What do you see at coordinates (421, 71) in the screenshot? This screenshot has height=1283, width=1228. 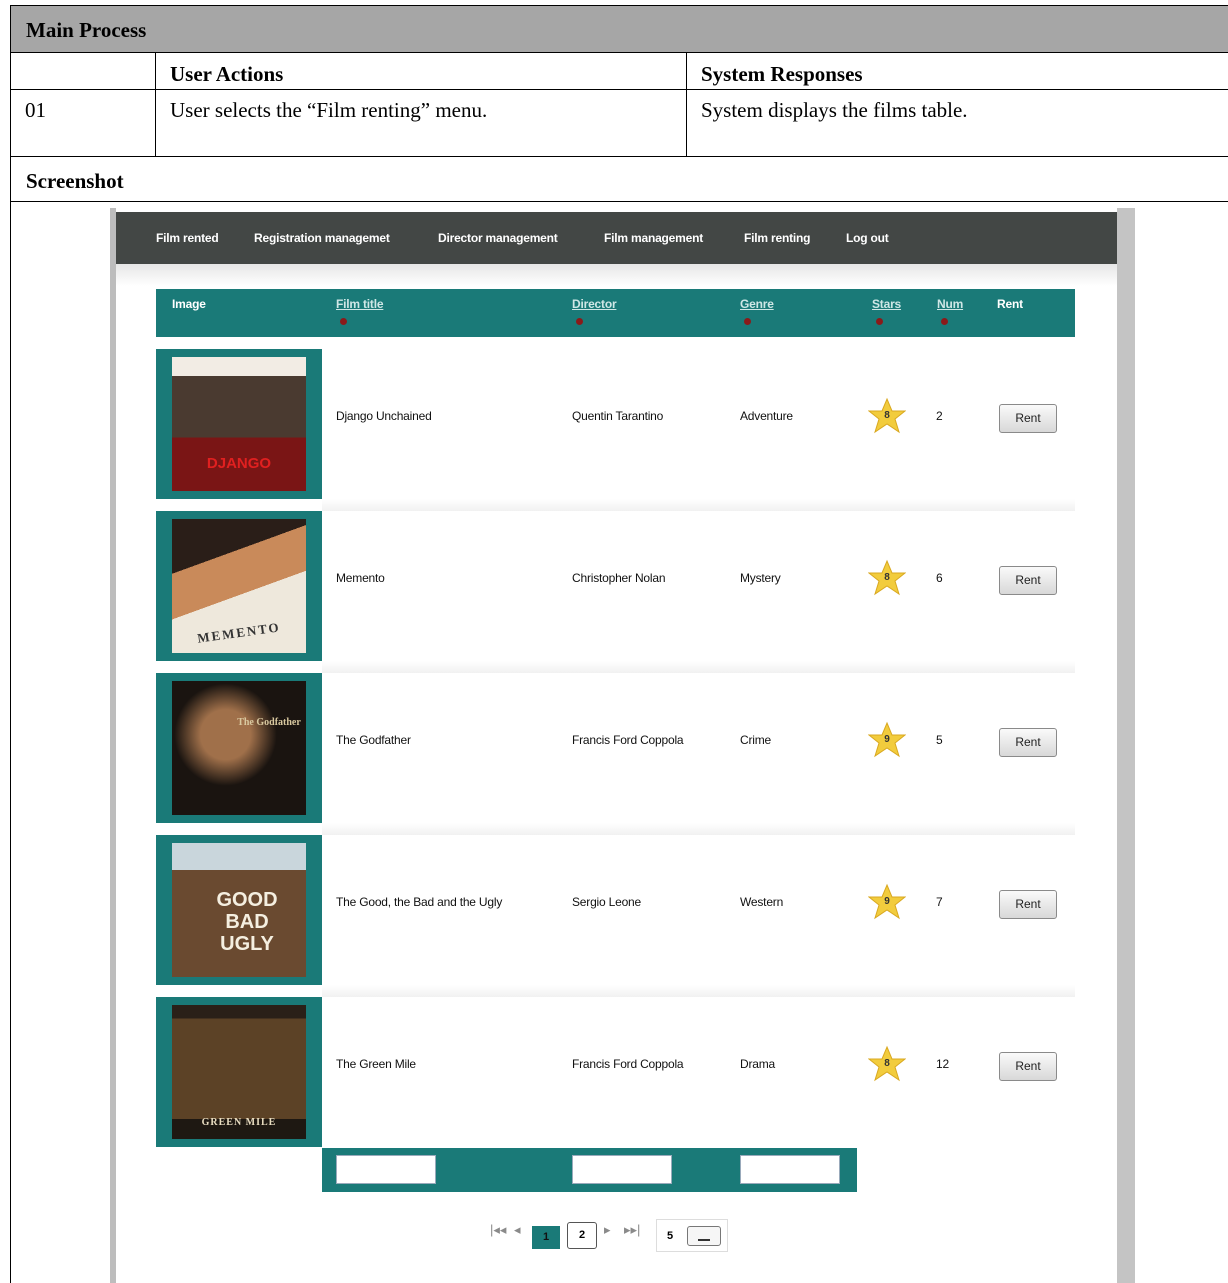 I see `user-actions-header: User Actions` at bounding box center [421, 71].